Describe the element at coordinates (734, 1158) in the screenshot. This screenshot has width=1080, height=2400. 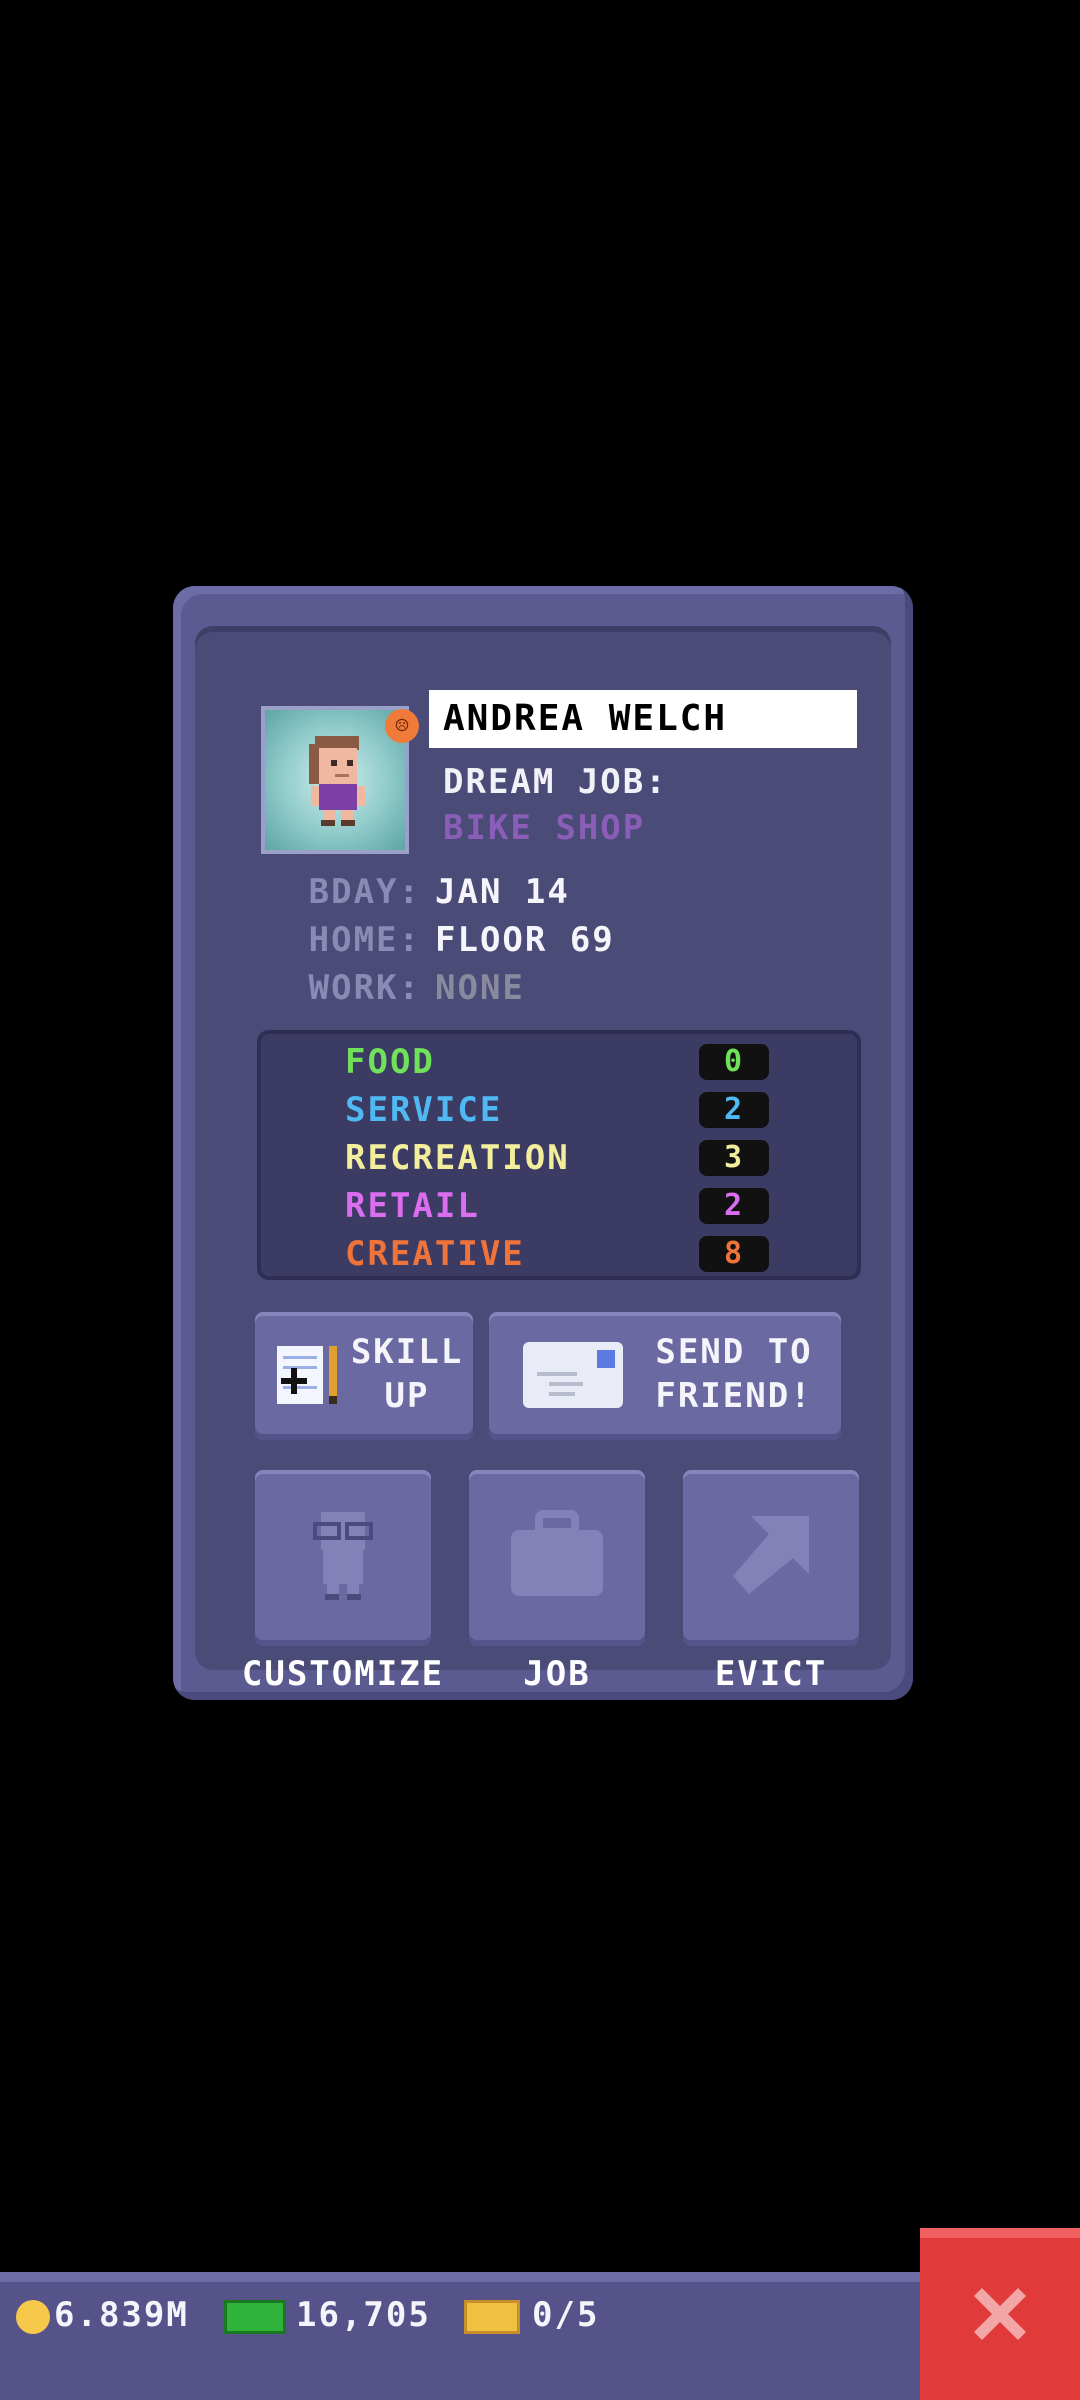
I see `skill-recreation-value: 3` at that location.